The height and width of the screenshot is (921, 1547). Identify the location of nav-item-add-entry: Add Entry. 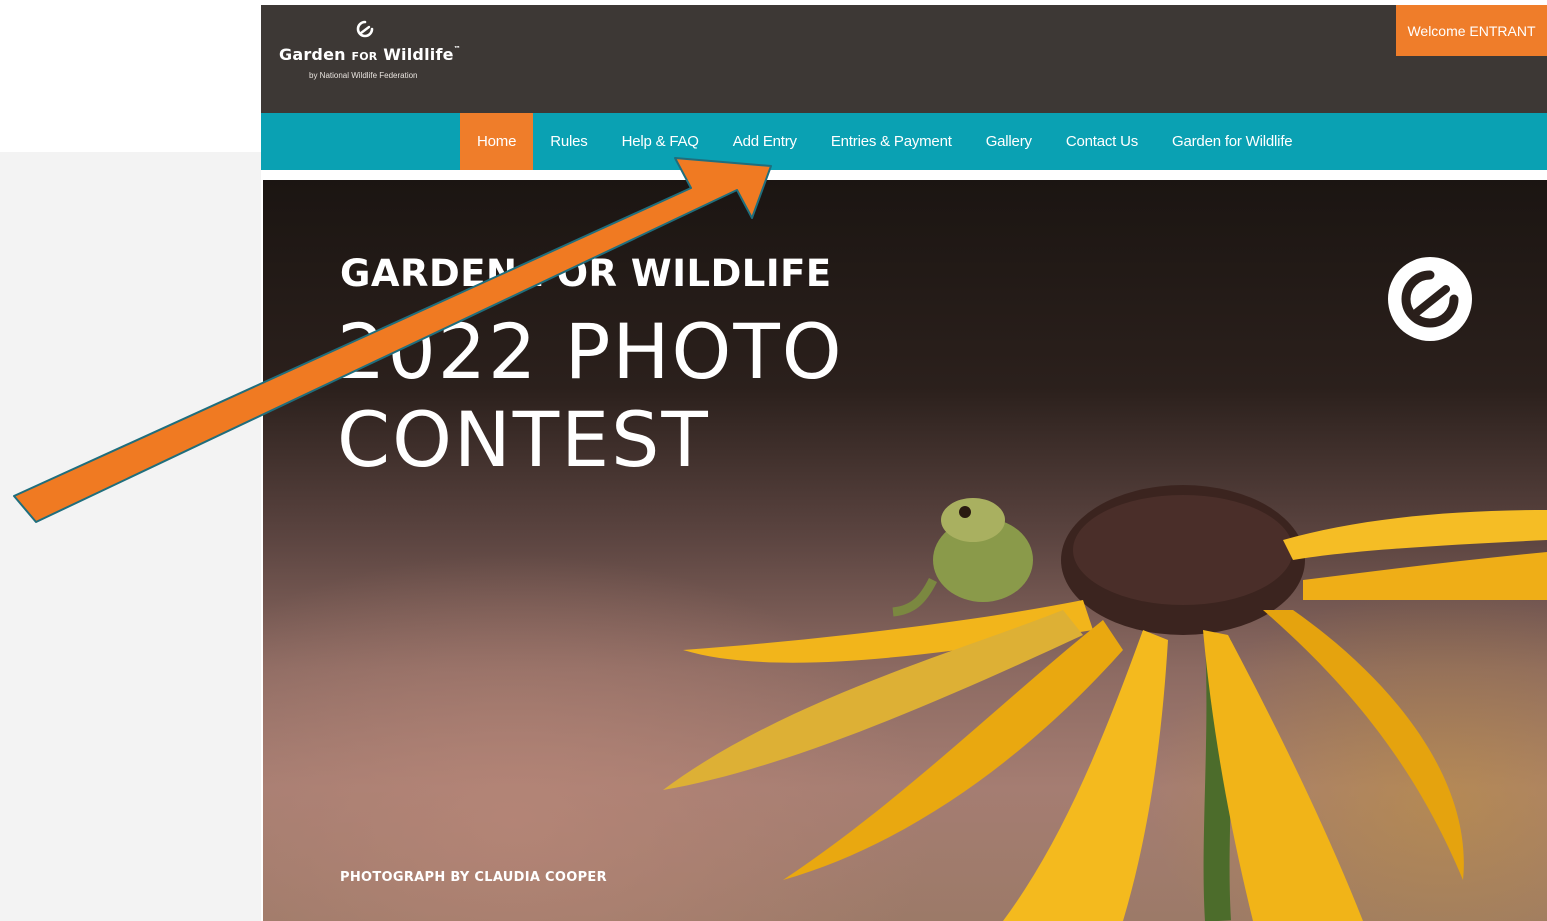
(765, 141).